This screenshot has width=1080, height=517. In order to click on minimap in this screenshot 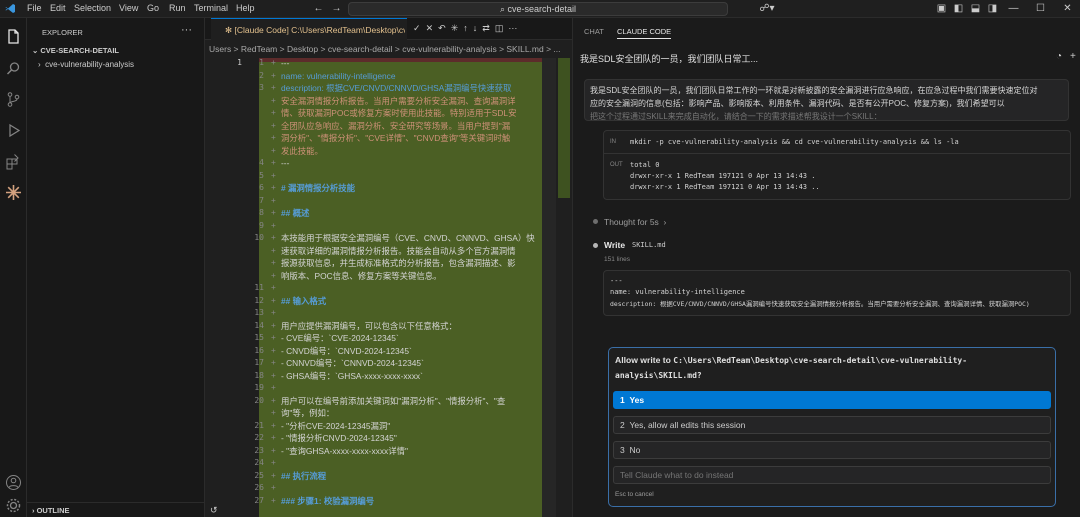, I will do `click(564, 287)`.